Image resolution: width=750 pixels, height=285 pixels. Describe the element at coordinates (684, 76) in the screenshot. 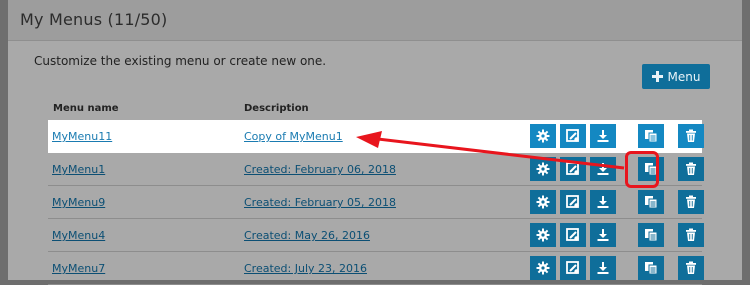

I see `add-menu-label: Menu` at that location.